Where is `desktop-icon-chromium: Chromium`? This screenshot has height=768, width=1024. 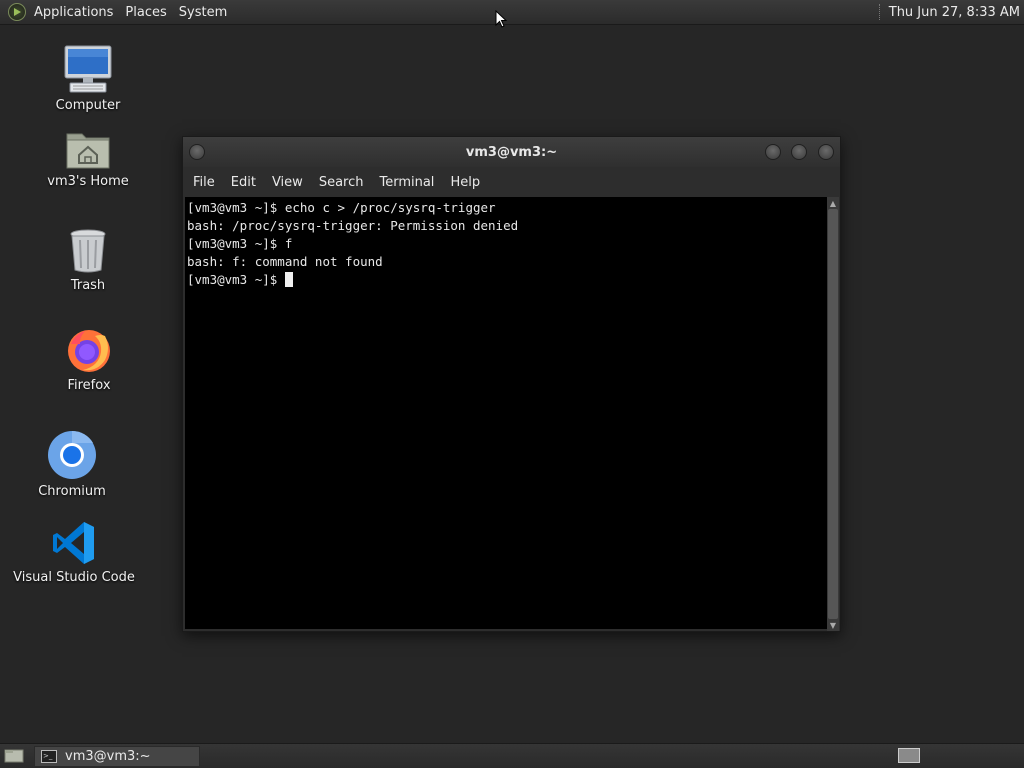 desktop-icon-chromium: Chromium is located at coordinates (72, 464).